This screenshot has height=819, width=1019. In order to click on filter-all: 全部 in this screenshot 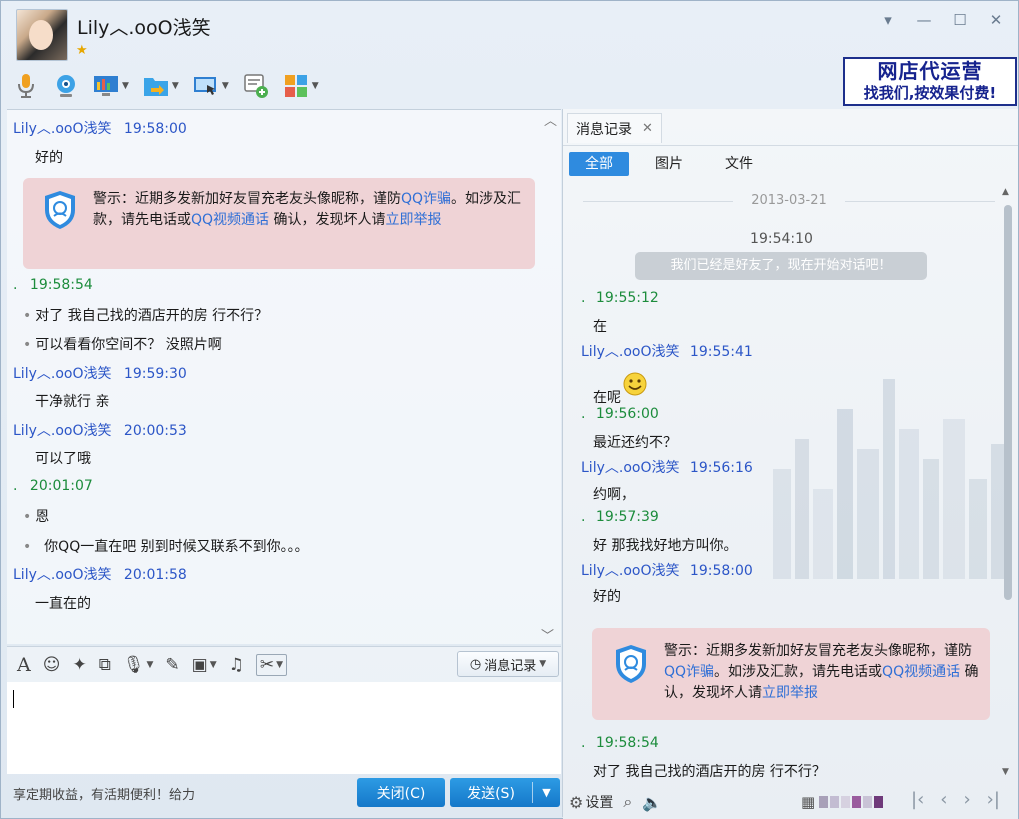, I will do `click(599, 164)`.